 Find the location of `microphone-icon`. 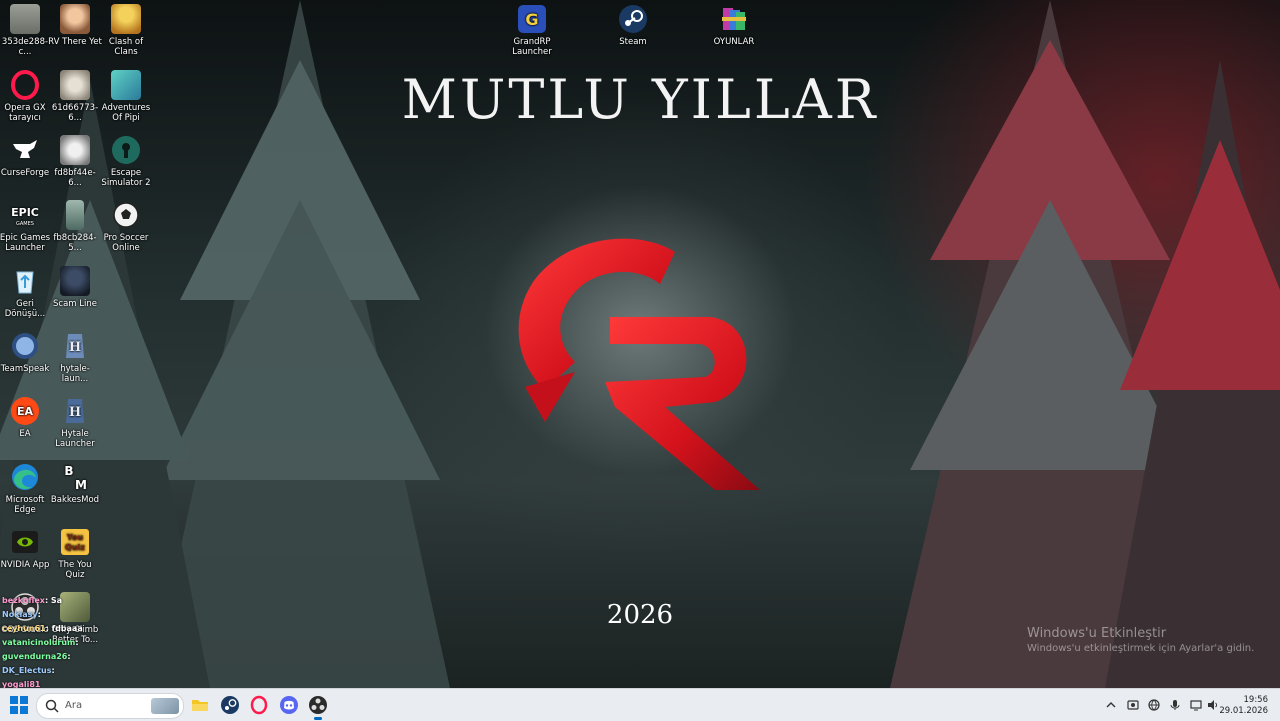

microphone-icon is located at coordinates (1175, 705).